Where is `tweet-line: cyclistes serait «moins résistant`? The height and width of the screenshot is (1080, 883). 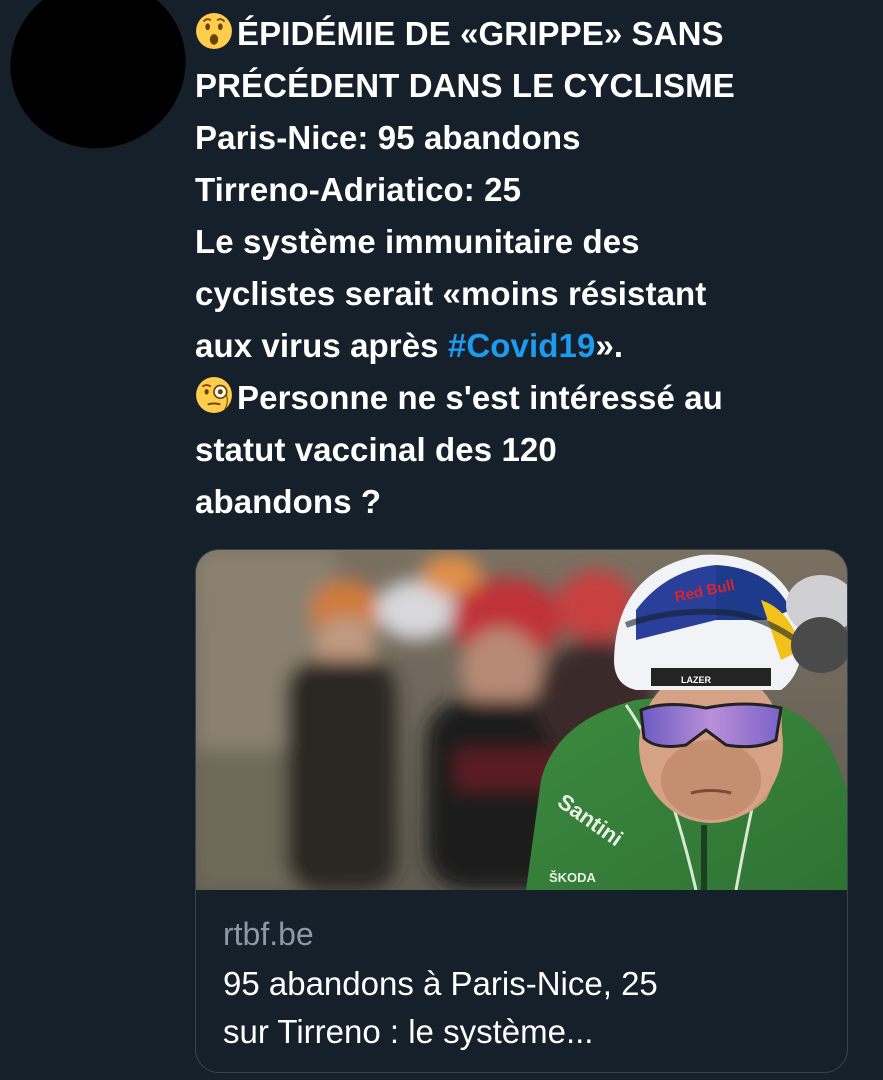
tweet-line: cyclistes serait «moins résistant is located at coordinates (451, 293).